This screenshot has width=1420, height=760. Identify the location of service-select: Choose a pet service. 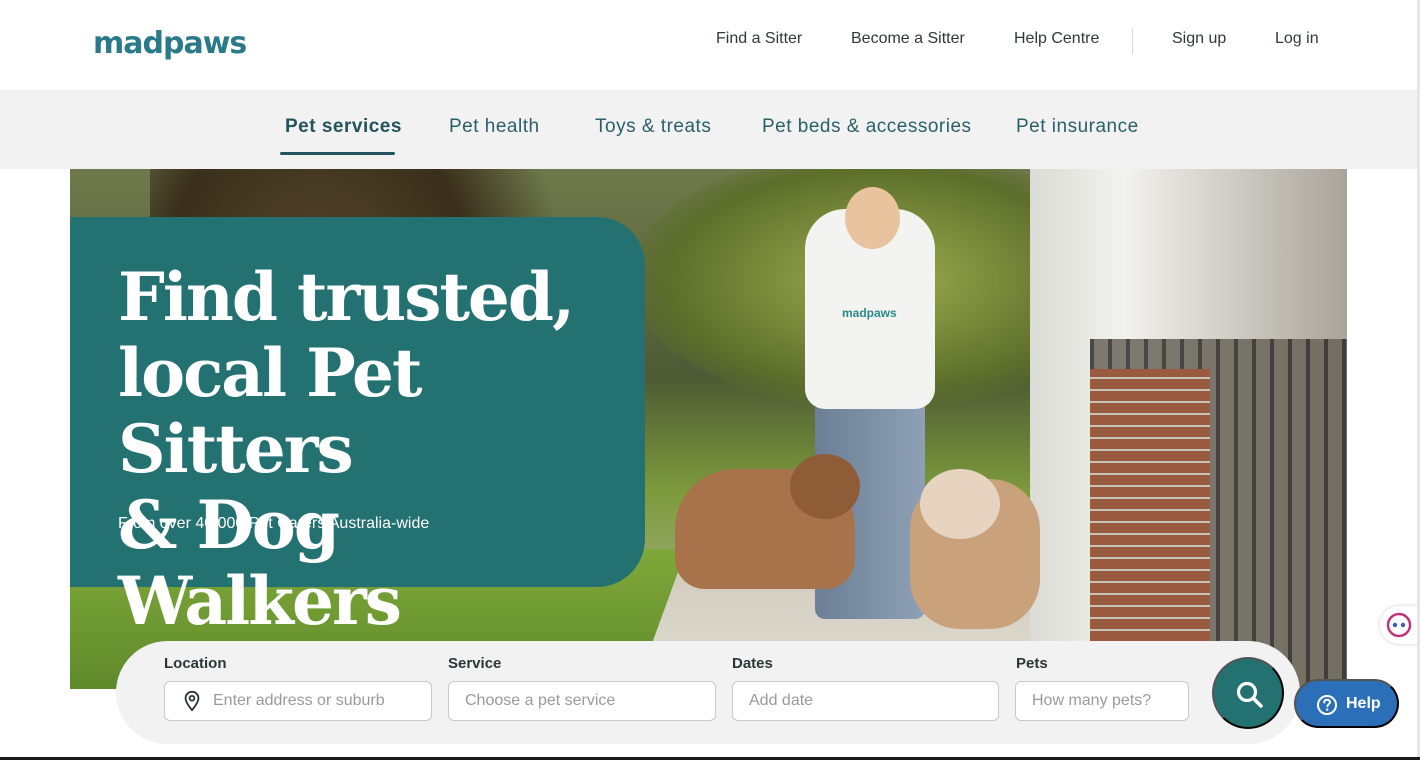
(582, 701).